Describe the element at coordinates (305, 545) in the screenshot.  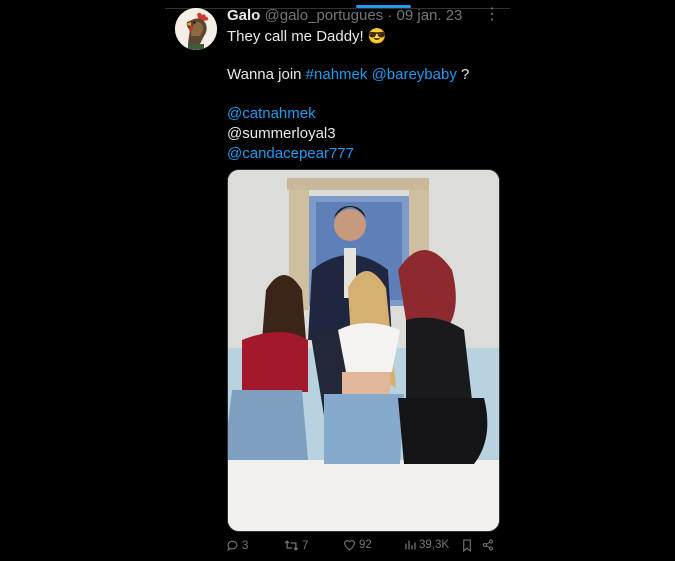
I see `retweet-count: 7` at that location.